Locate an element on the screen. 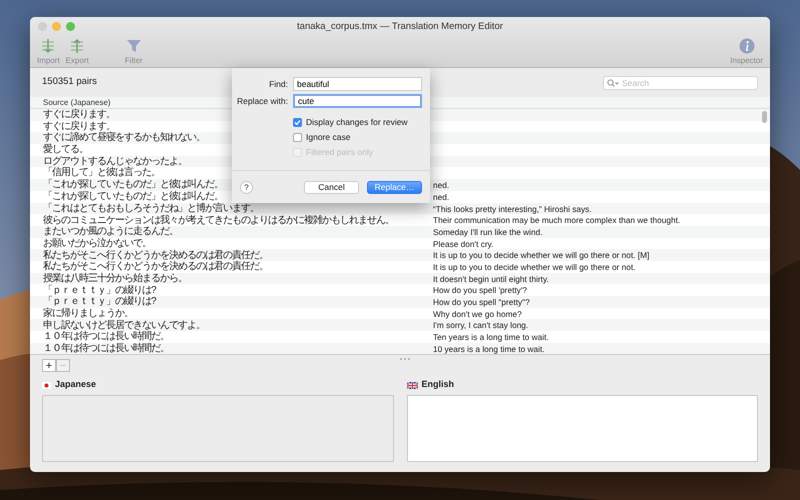 The width and height of the screenshot is (800, 500). search-field: Search is located at coordinates (680, 83).